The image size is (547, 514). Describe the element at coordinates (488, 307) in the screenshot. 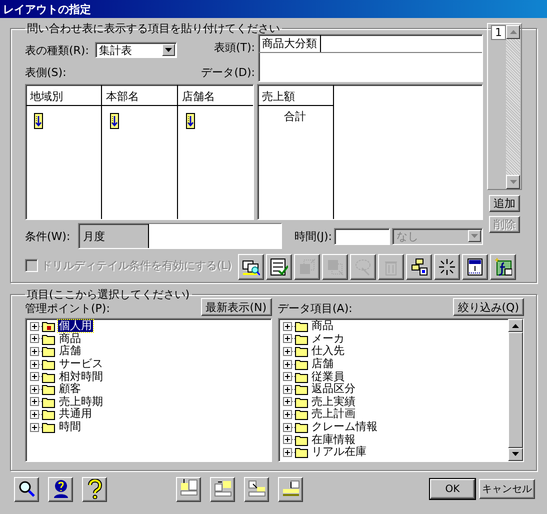

I see `filter-button: 絞り込み(Q)` at that location.